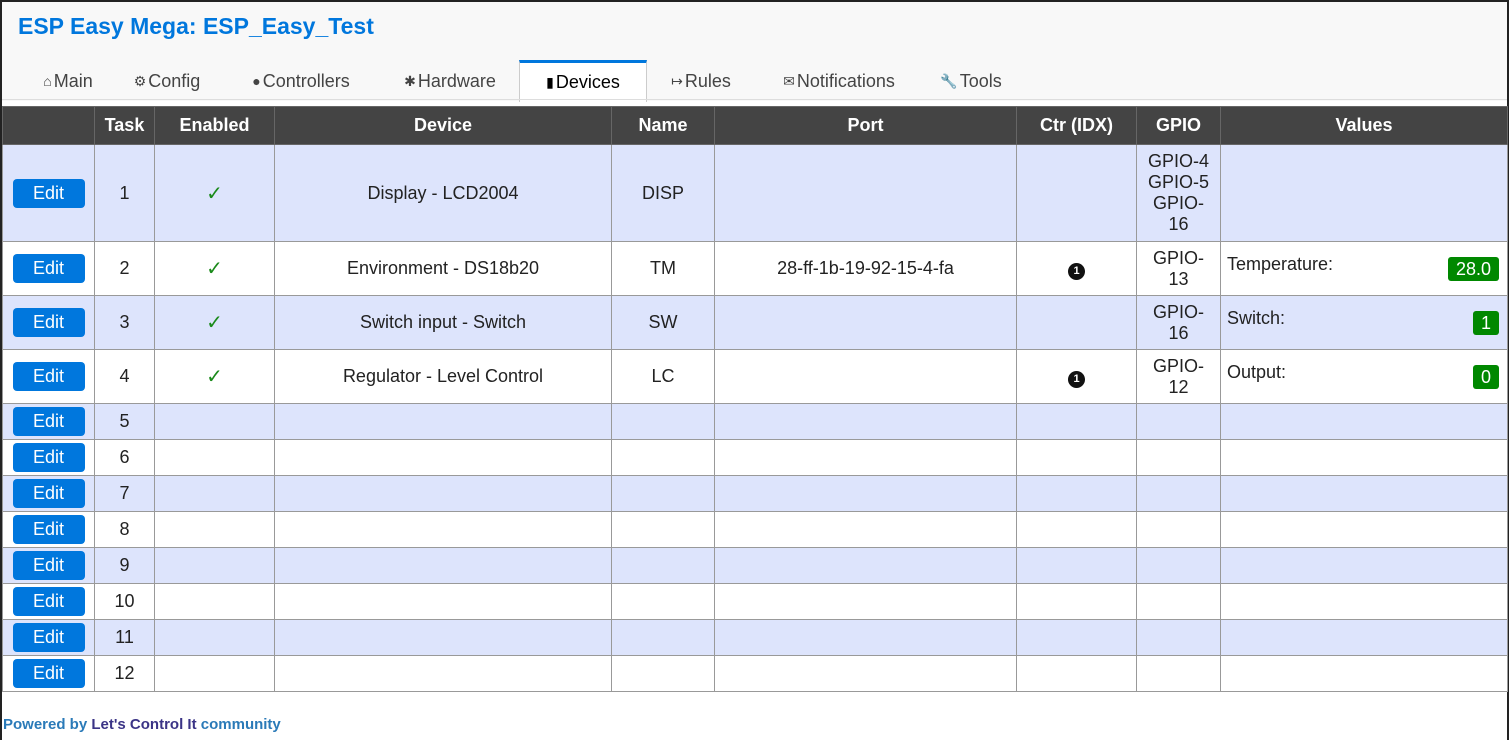  Describe the element at coordinates (306, 80) in the screenshot. I see `tab-label: Controllers` at that location.